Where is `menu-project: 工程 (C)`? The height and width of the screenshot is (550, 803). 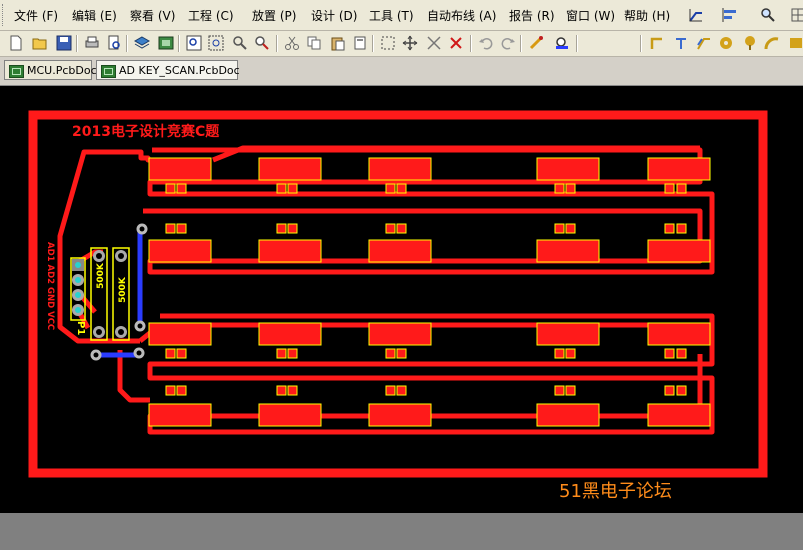 menu-project: 工程 (C) is located at coordinates (211, 15).